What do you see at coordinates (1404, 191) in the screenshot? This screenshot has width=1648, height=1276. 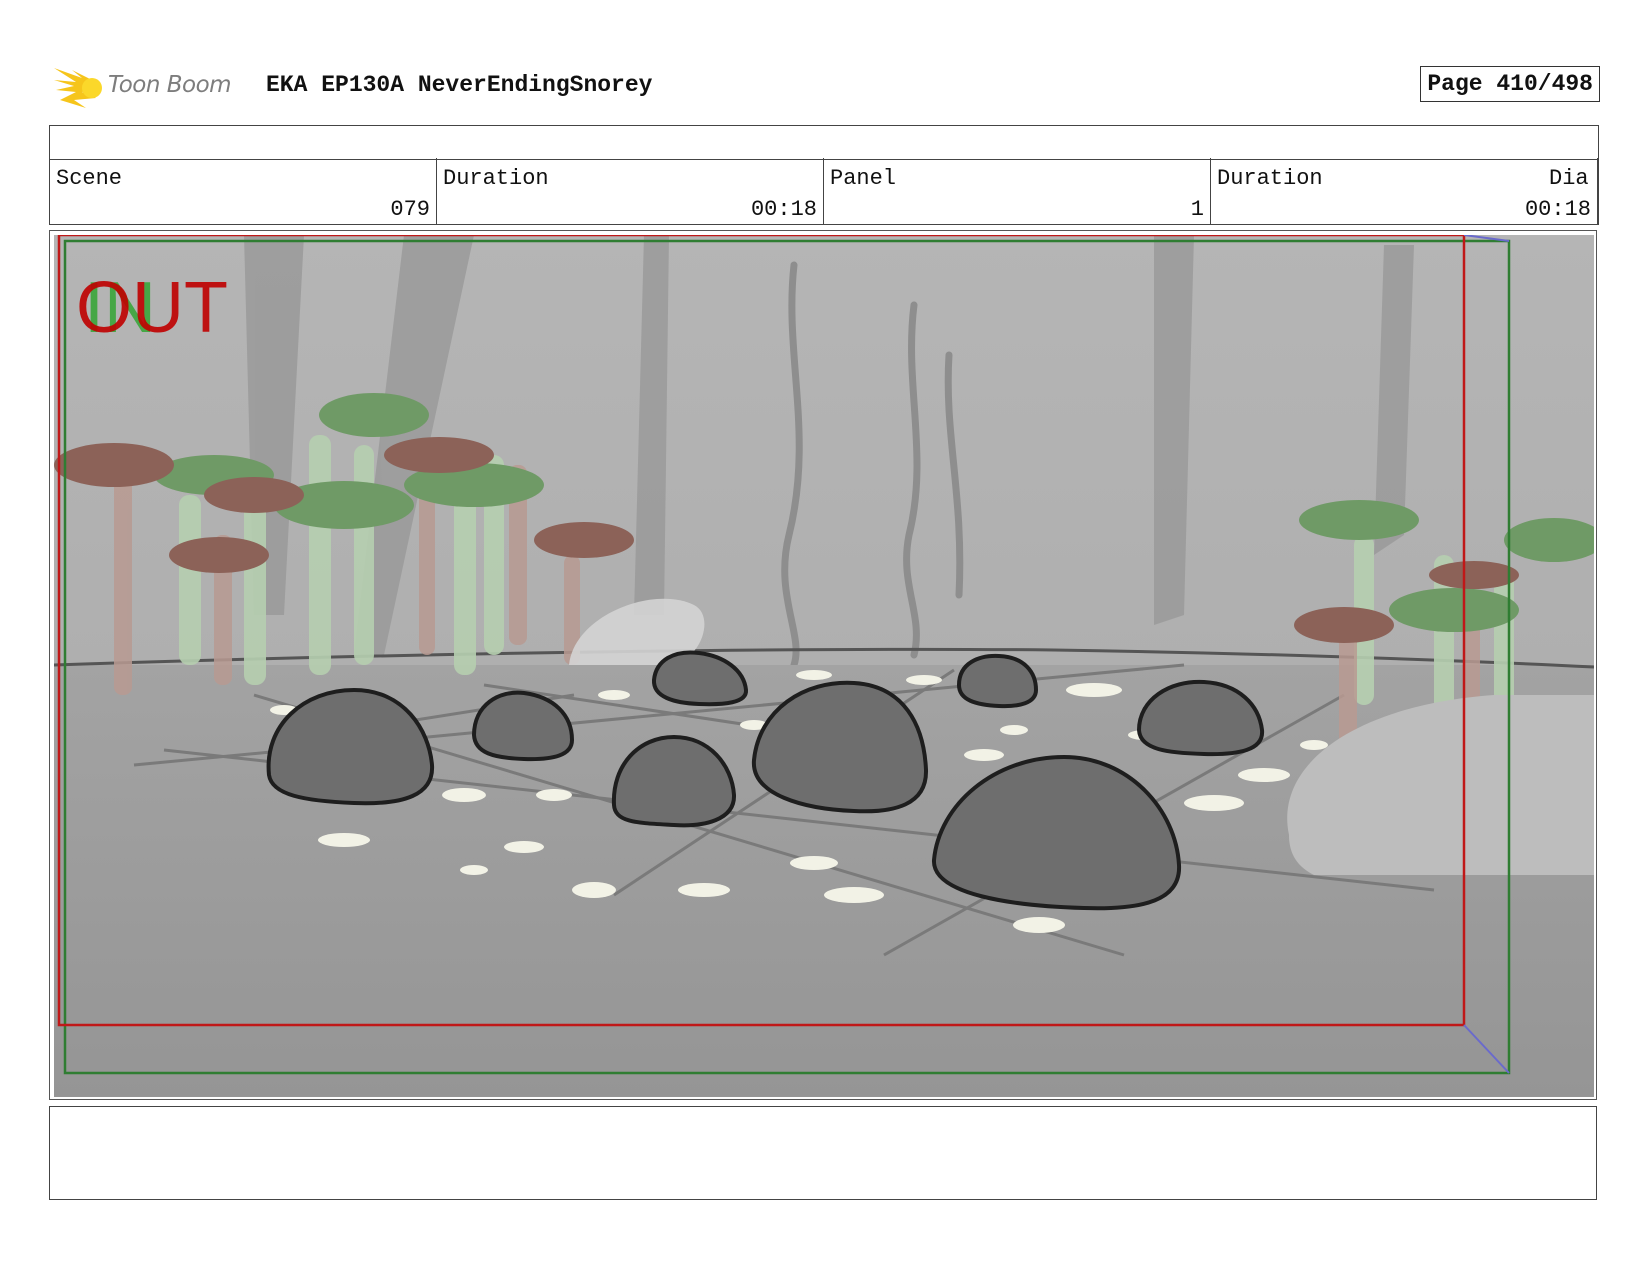 I see `panel-duration-cell: Duration 00:18` at bounding box center [1404, 191].